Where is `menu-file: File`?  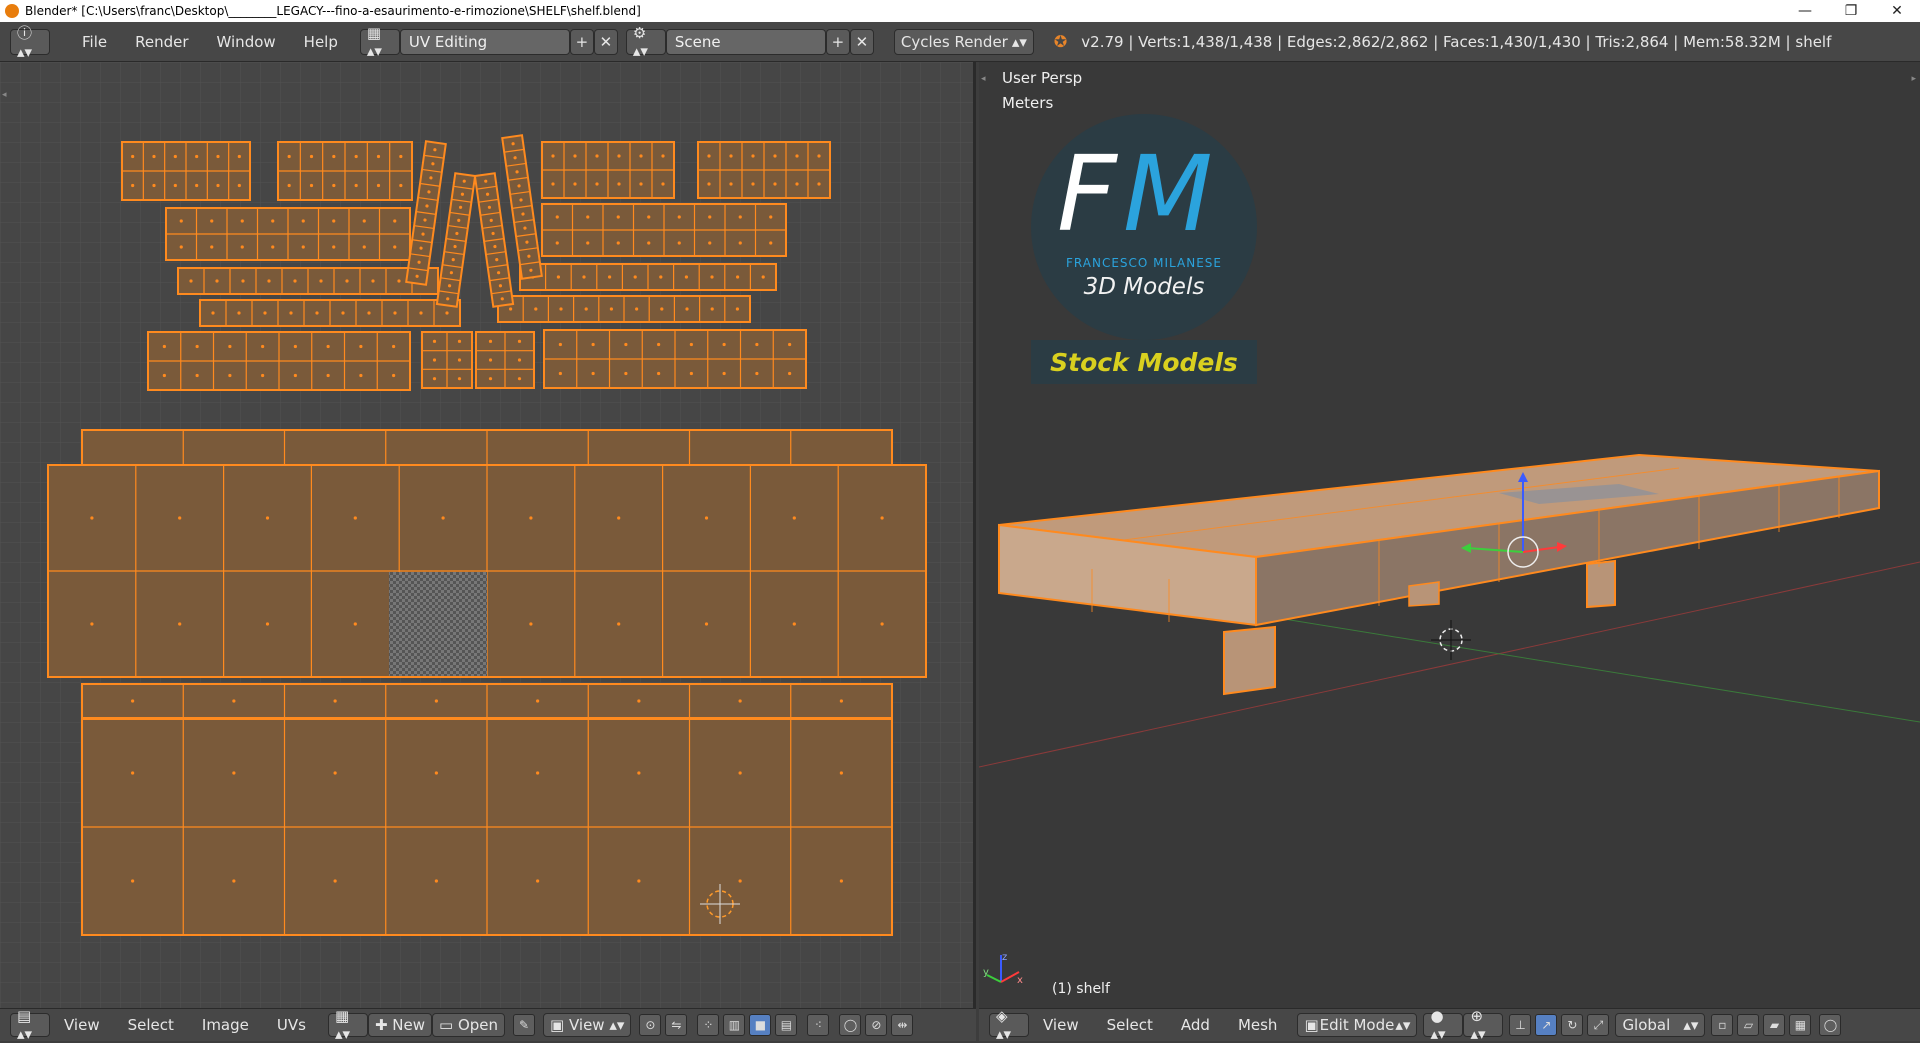
menu-file: File is located at coordinates (94, 42).